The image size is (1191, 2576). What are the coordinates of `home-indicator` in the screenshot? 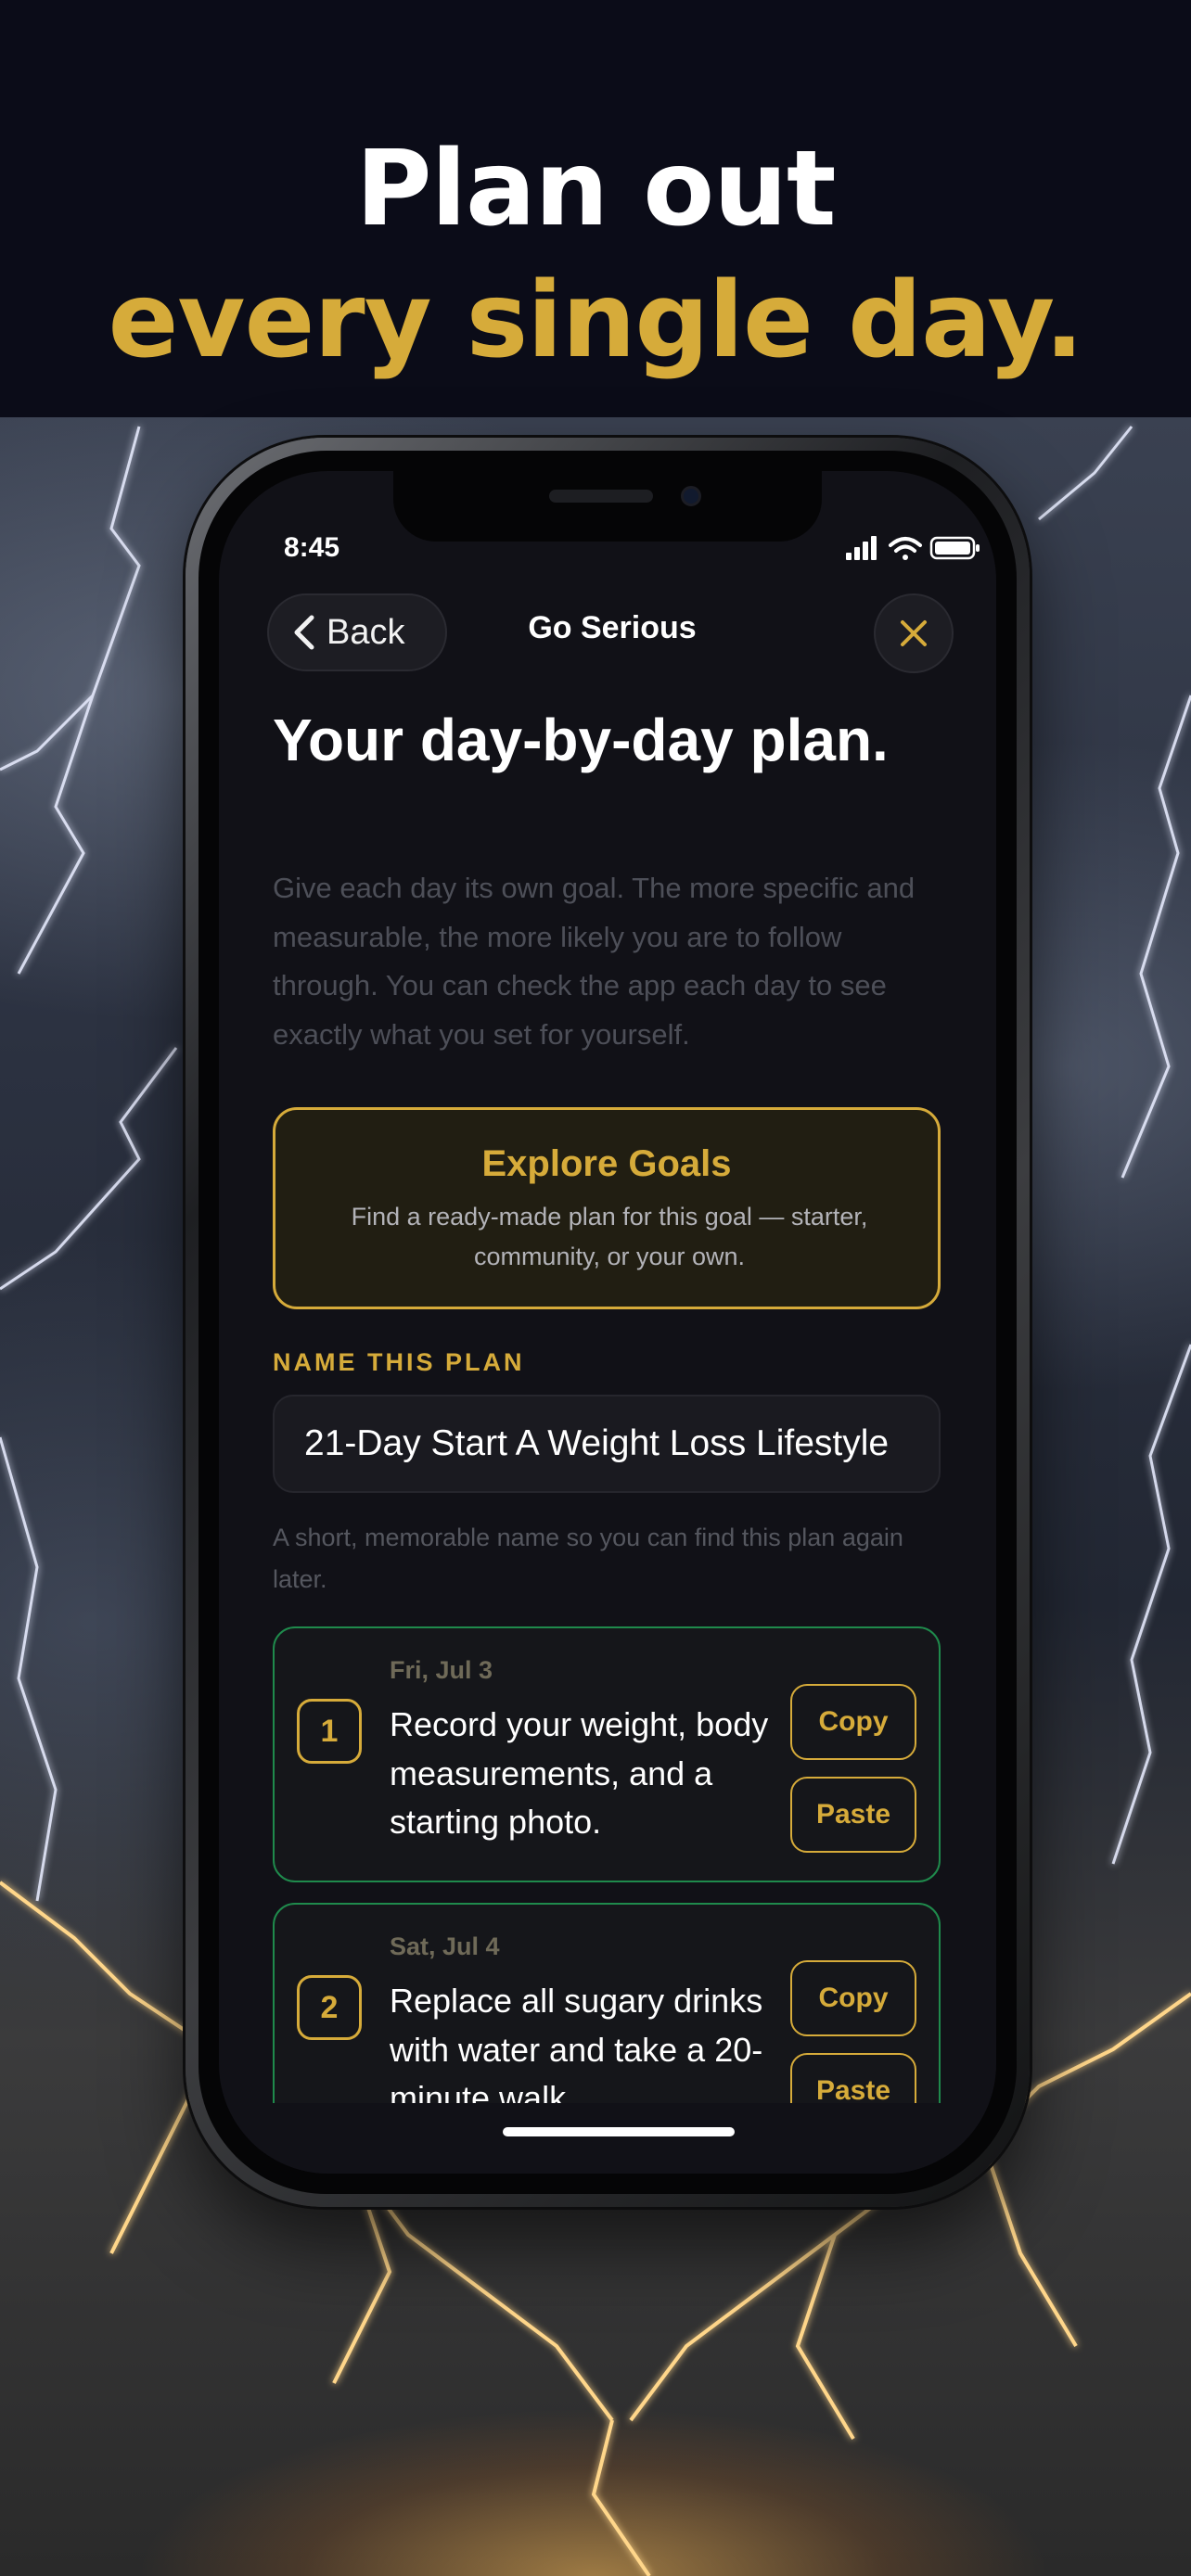 It's located at (619, 2131).